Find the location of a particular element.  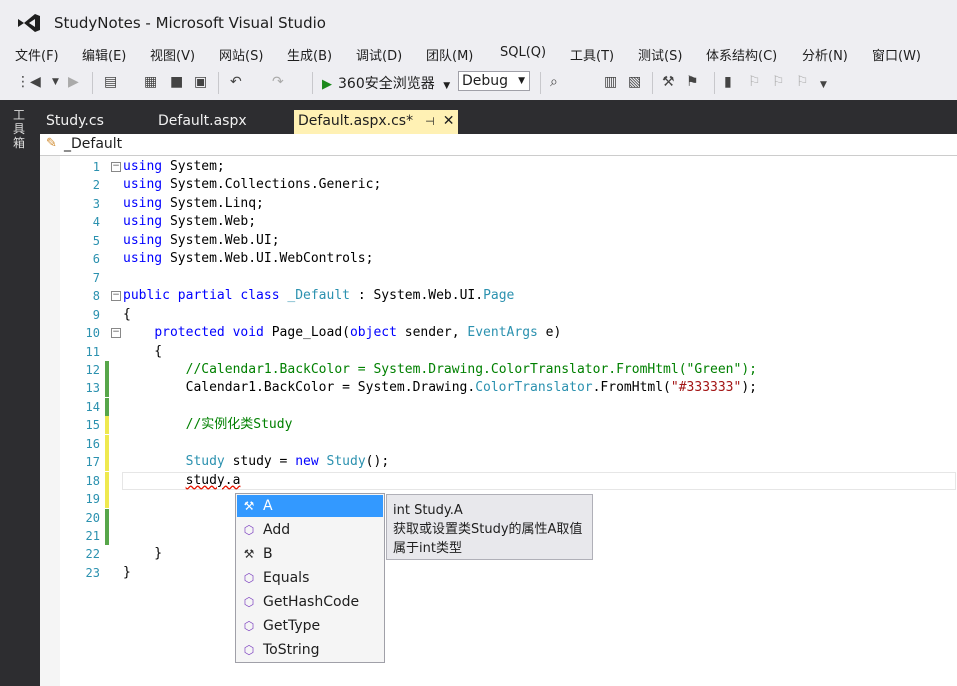

completion-item: ⬡ Equals is located at coordinates (310, 578).